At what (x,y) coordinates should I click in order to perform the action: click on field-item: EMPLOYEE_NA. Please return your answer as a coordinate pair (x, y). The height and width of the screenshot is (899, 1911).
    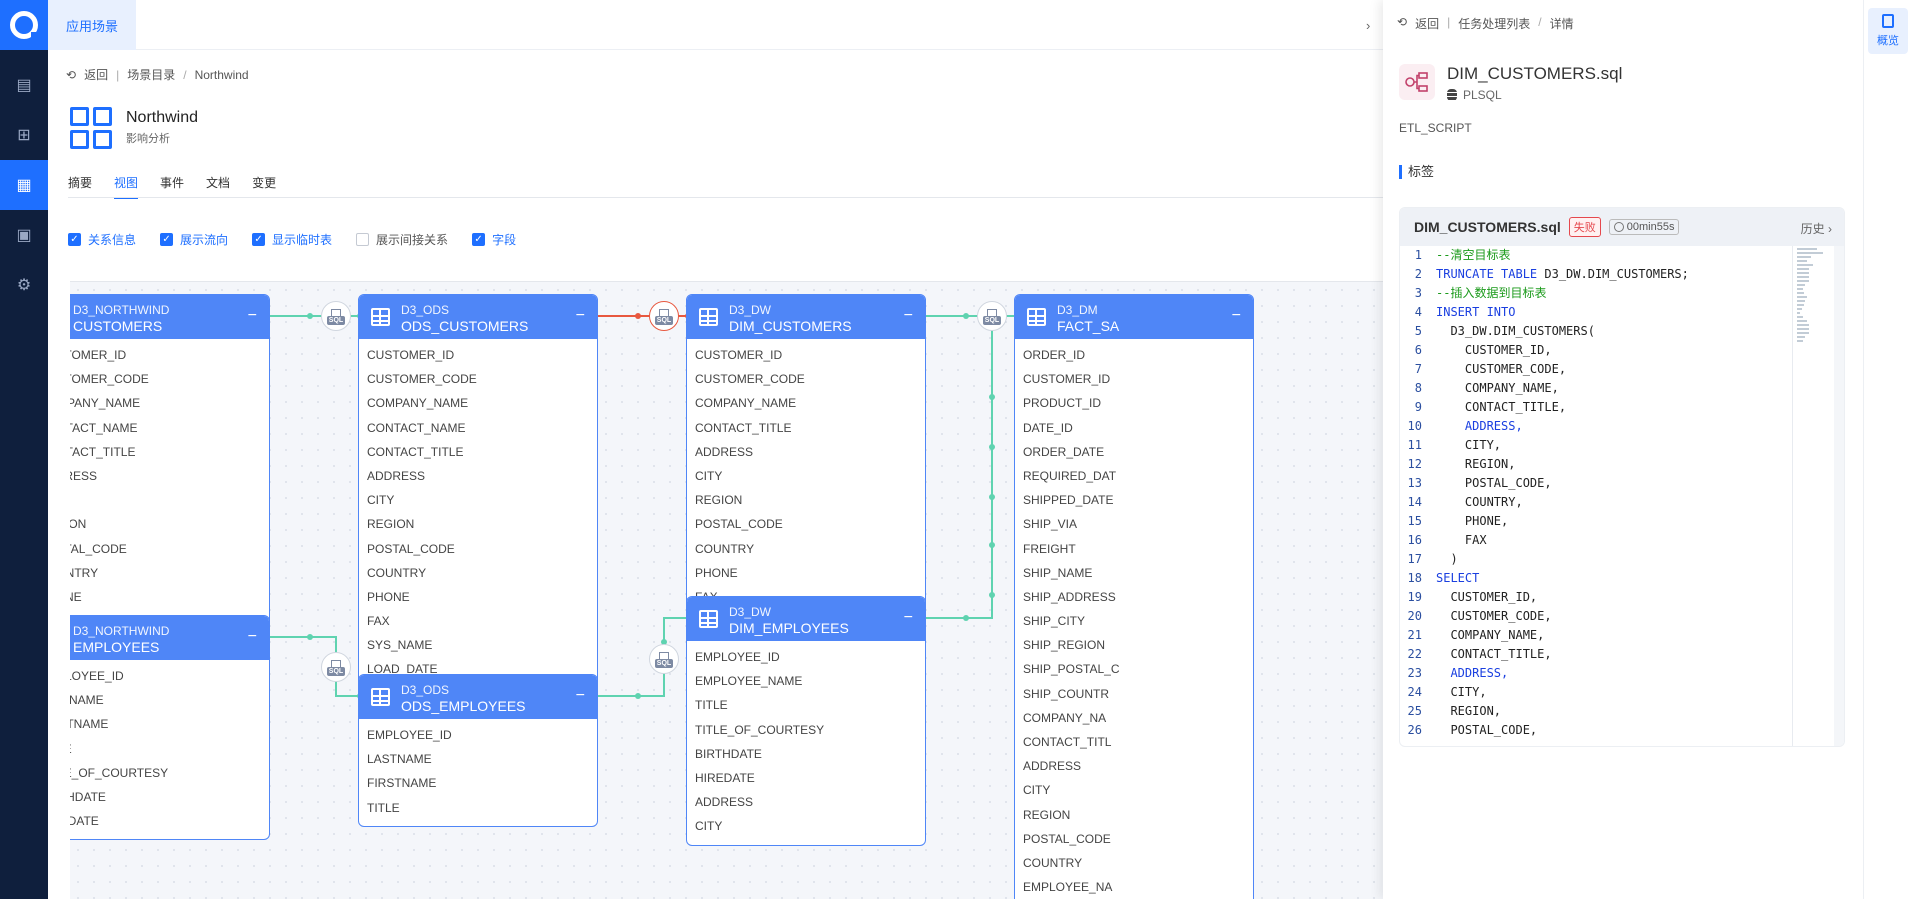
    Looking at the image, I should click on (1134, 887).